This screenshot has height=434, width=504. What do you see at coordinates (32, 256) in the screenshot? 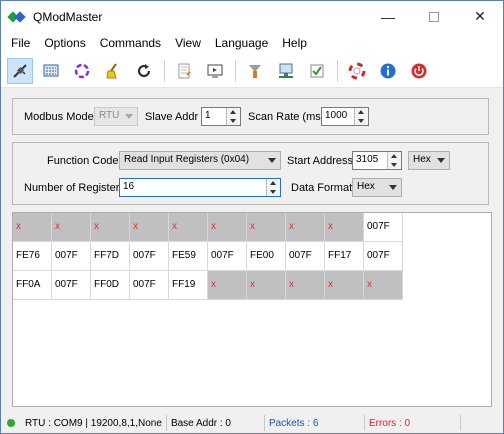
I see `register-cell: FE76` at bounding box center [32, 256].